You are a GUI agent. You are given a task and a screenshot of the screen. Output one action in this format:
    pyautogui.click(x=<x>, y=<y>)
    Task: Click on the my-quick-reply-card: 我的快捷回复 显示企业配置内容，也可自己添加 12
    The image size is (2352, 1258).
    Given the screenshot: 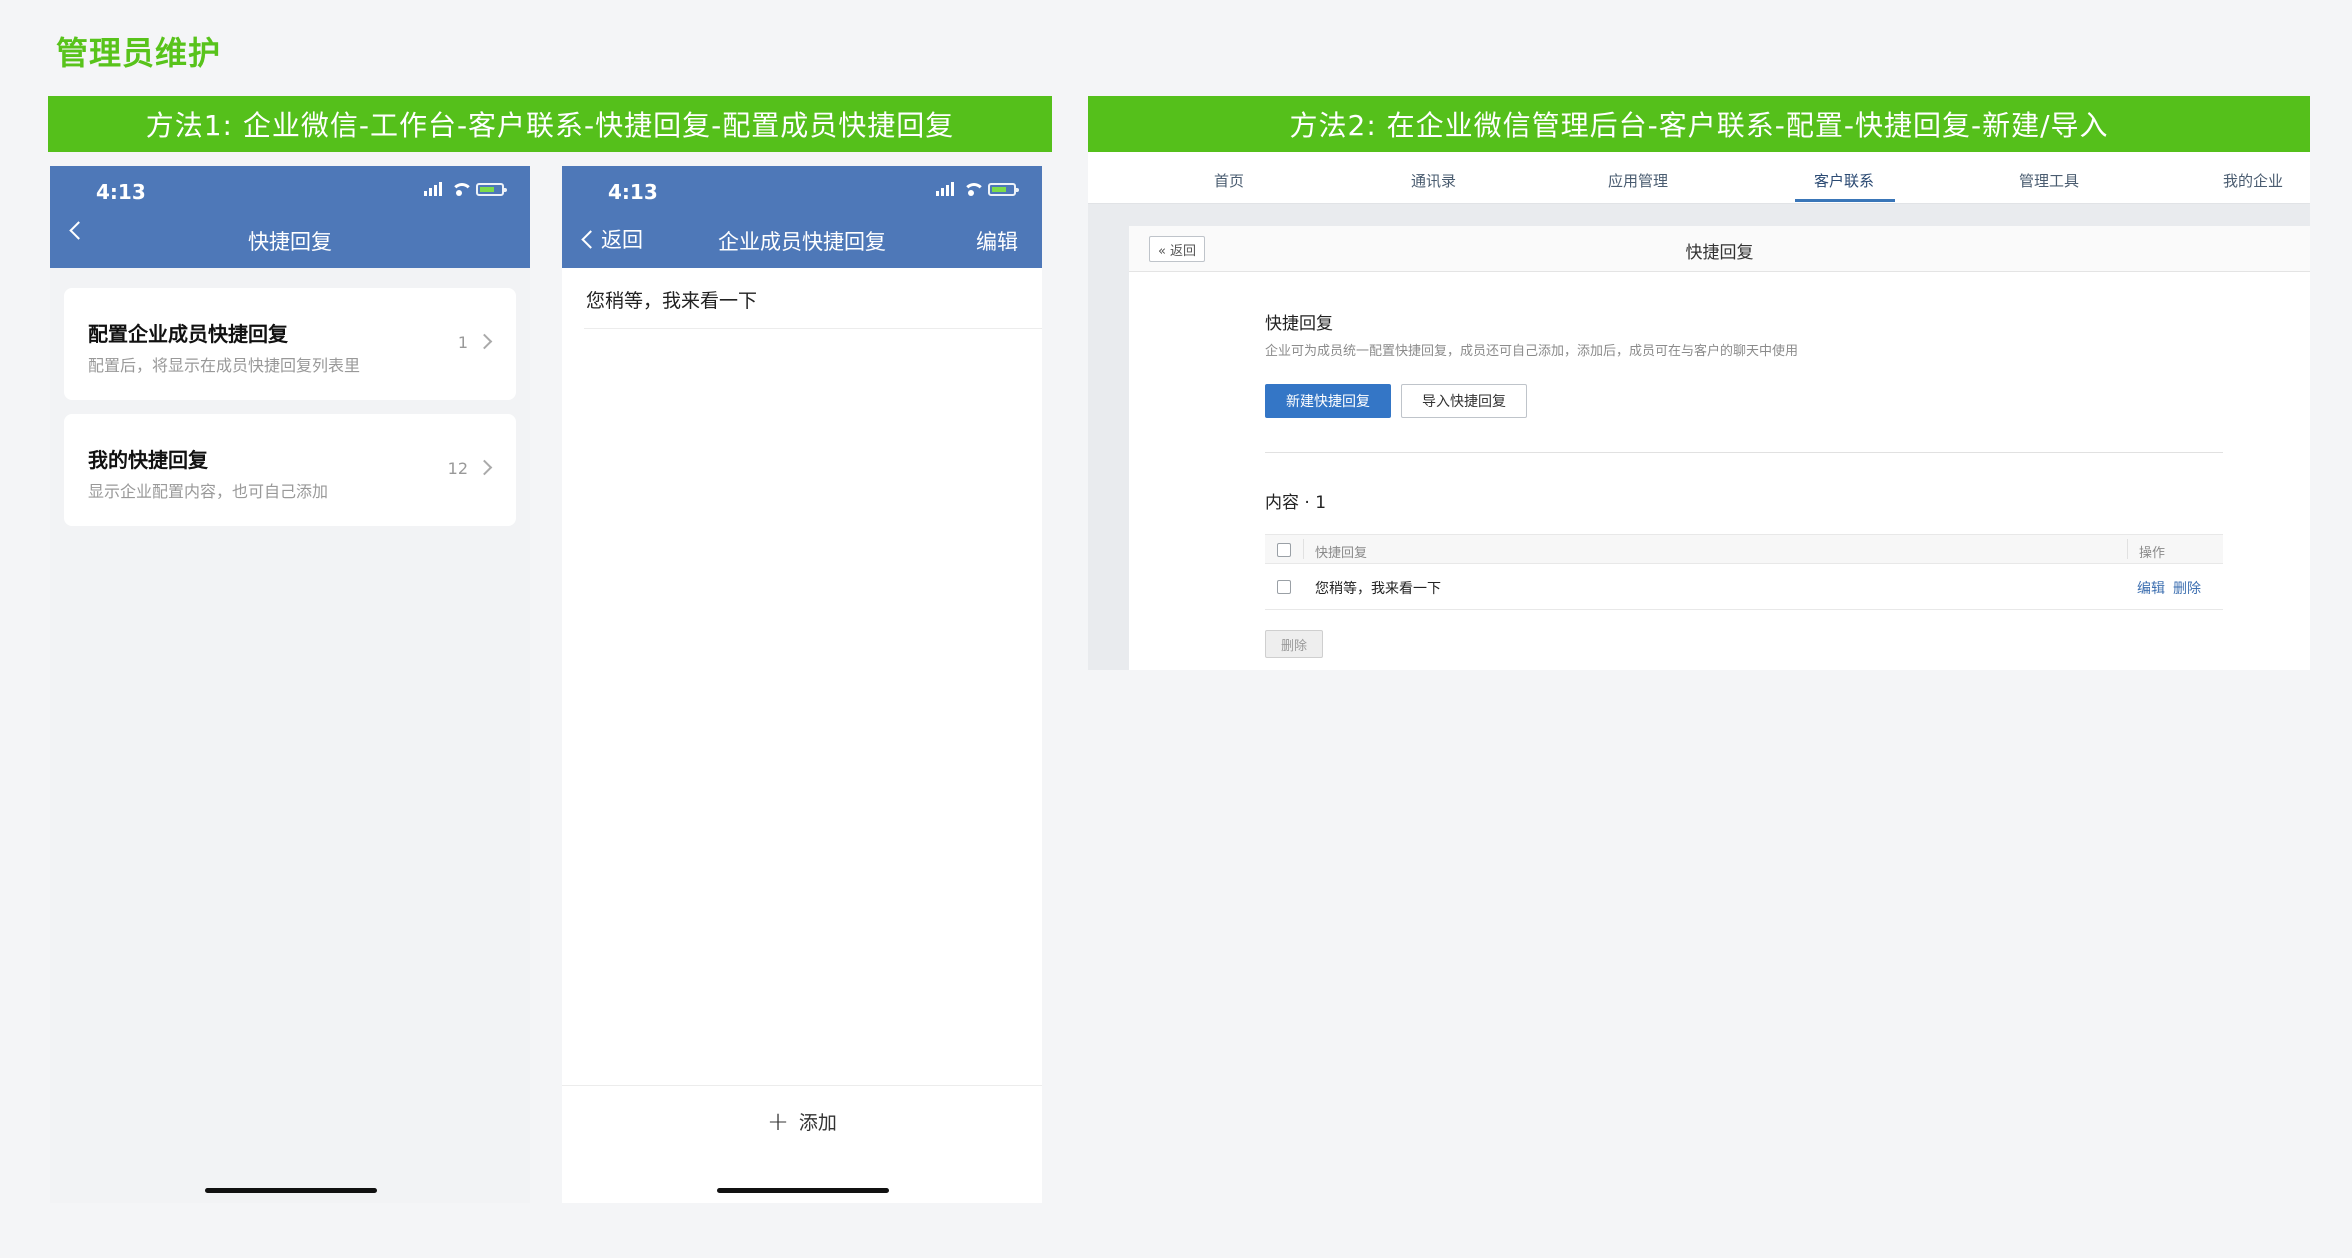 What is the action you would take?
    pyautogui.click(x=290, y=470)
    